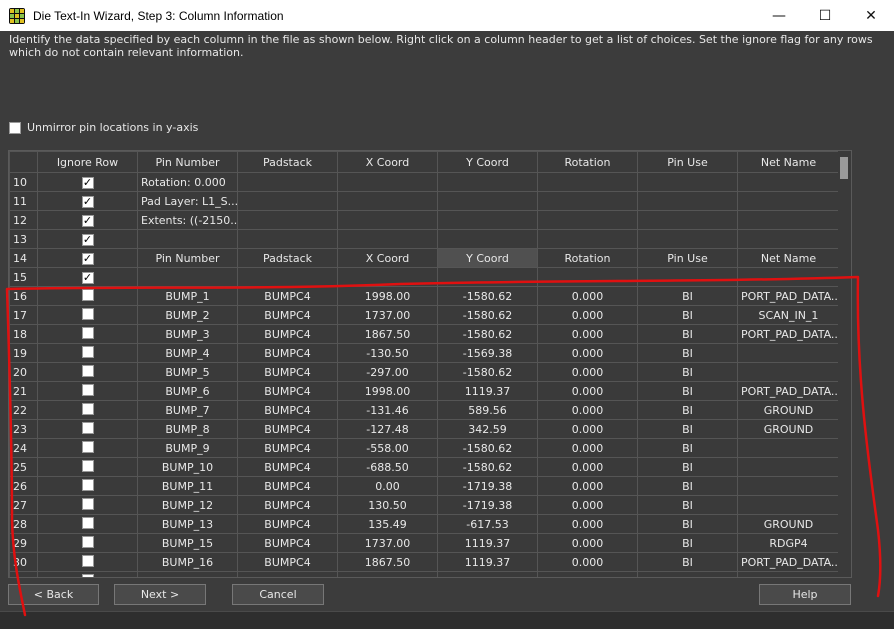 Image resolution: width=894 pixels, height=629 pixels. Describe the element at coordinates (187, 296) in the screenshot. I see `grid-cell: BUMP_1` at that location.